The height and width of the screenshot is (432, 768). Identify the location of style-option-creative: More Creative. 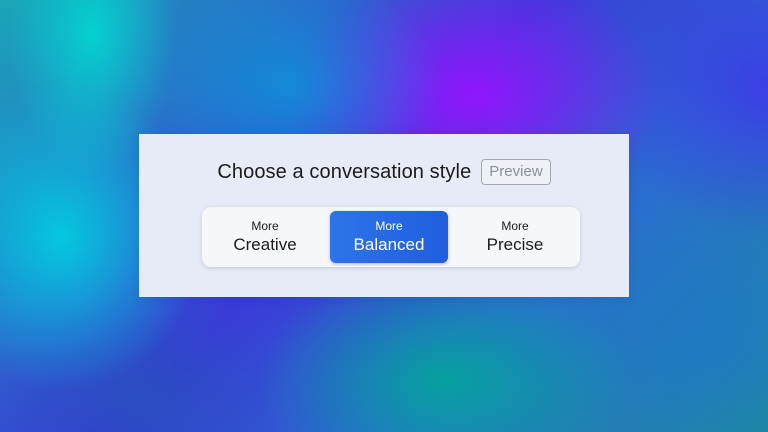
(265, 237).